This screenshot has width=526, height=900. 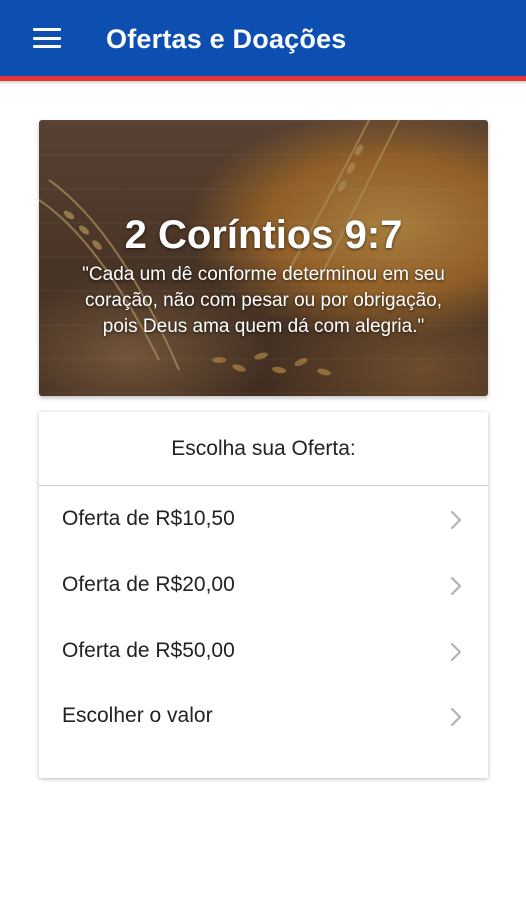 I want to click on verse-quote-line: "Cada um dê conforme determinou em seu, so click(x=263, y=274).